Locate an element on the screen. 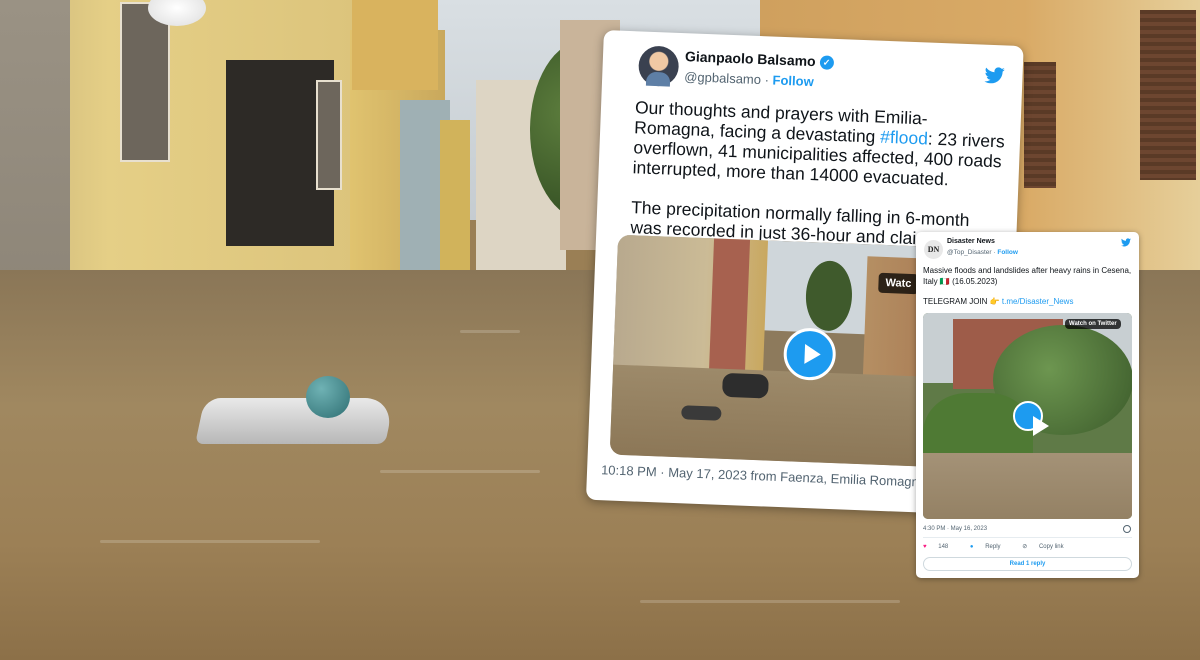 Image resolution: width=1200 pixels, height=660 pixels. ochre-tower is located at coordinates (395, 45).